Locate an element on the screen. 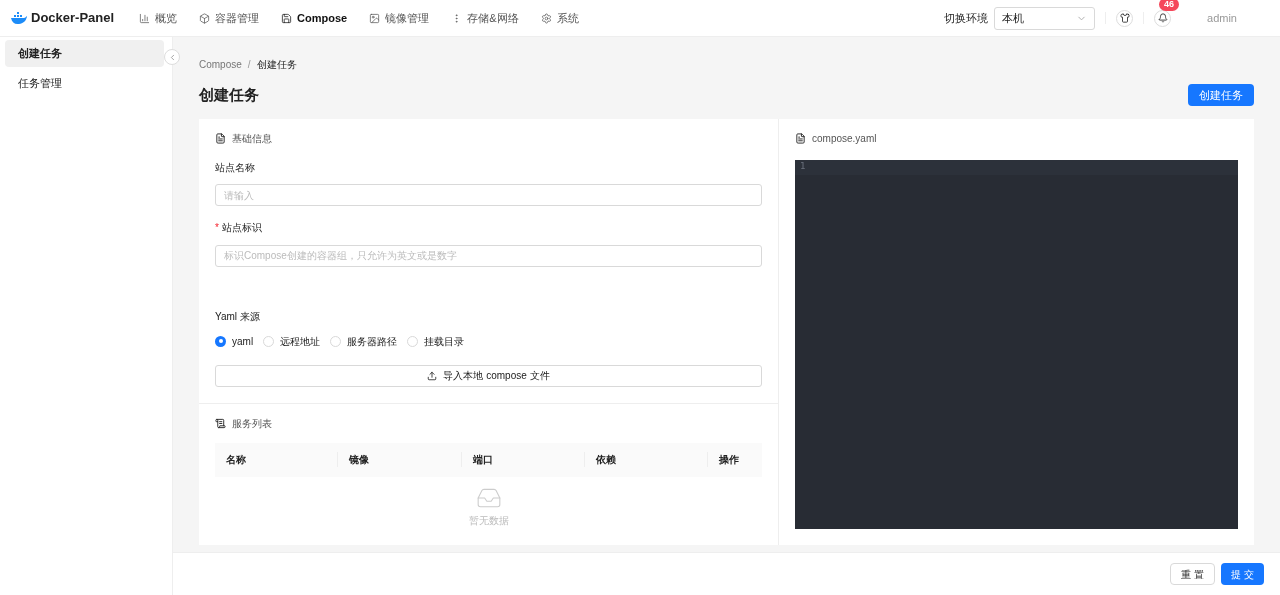  nav-tab: 系统 is located at coordinates (559, 18).